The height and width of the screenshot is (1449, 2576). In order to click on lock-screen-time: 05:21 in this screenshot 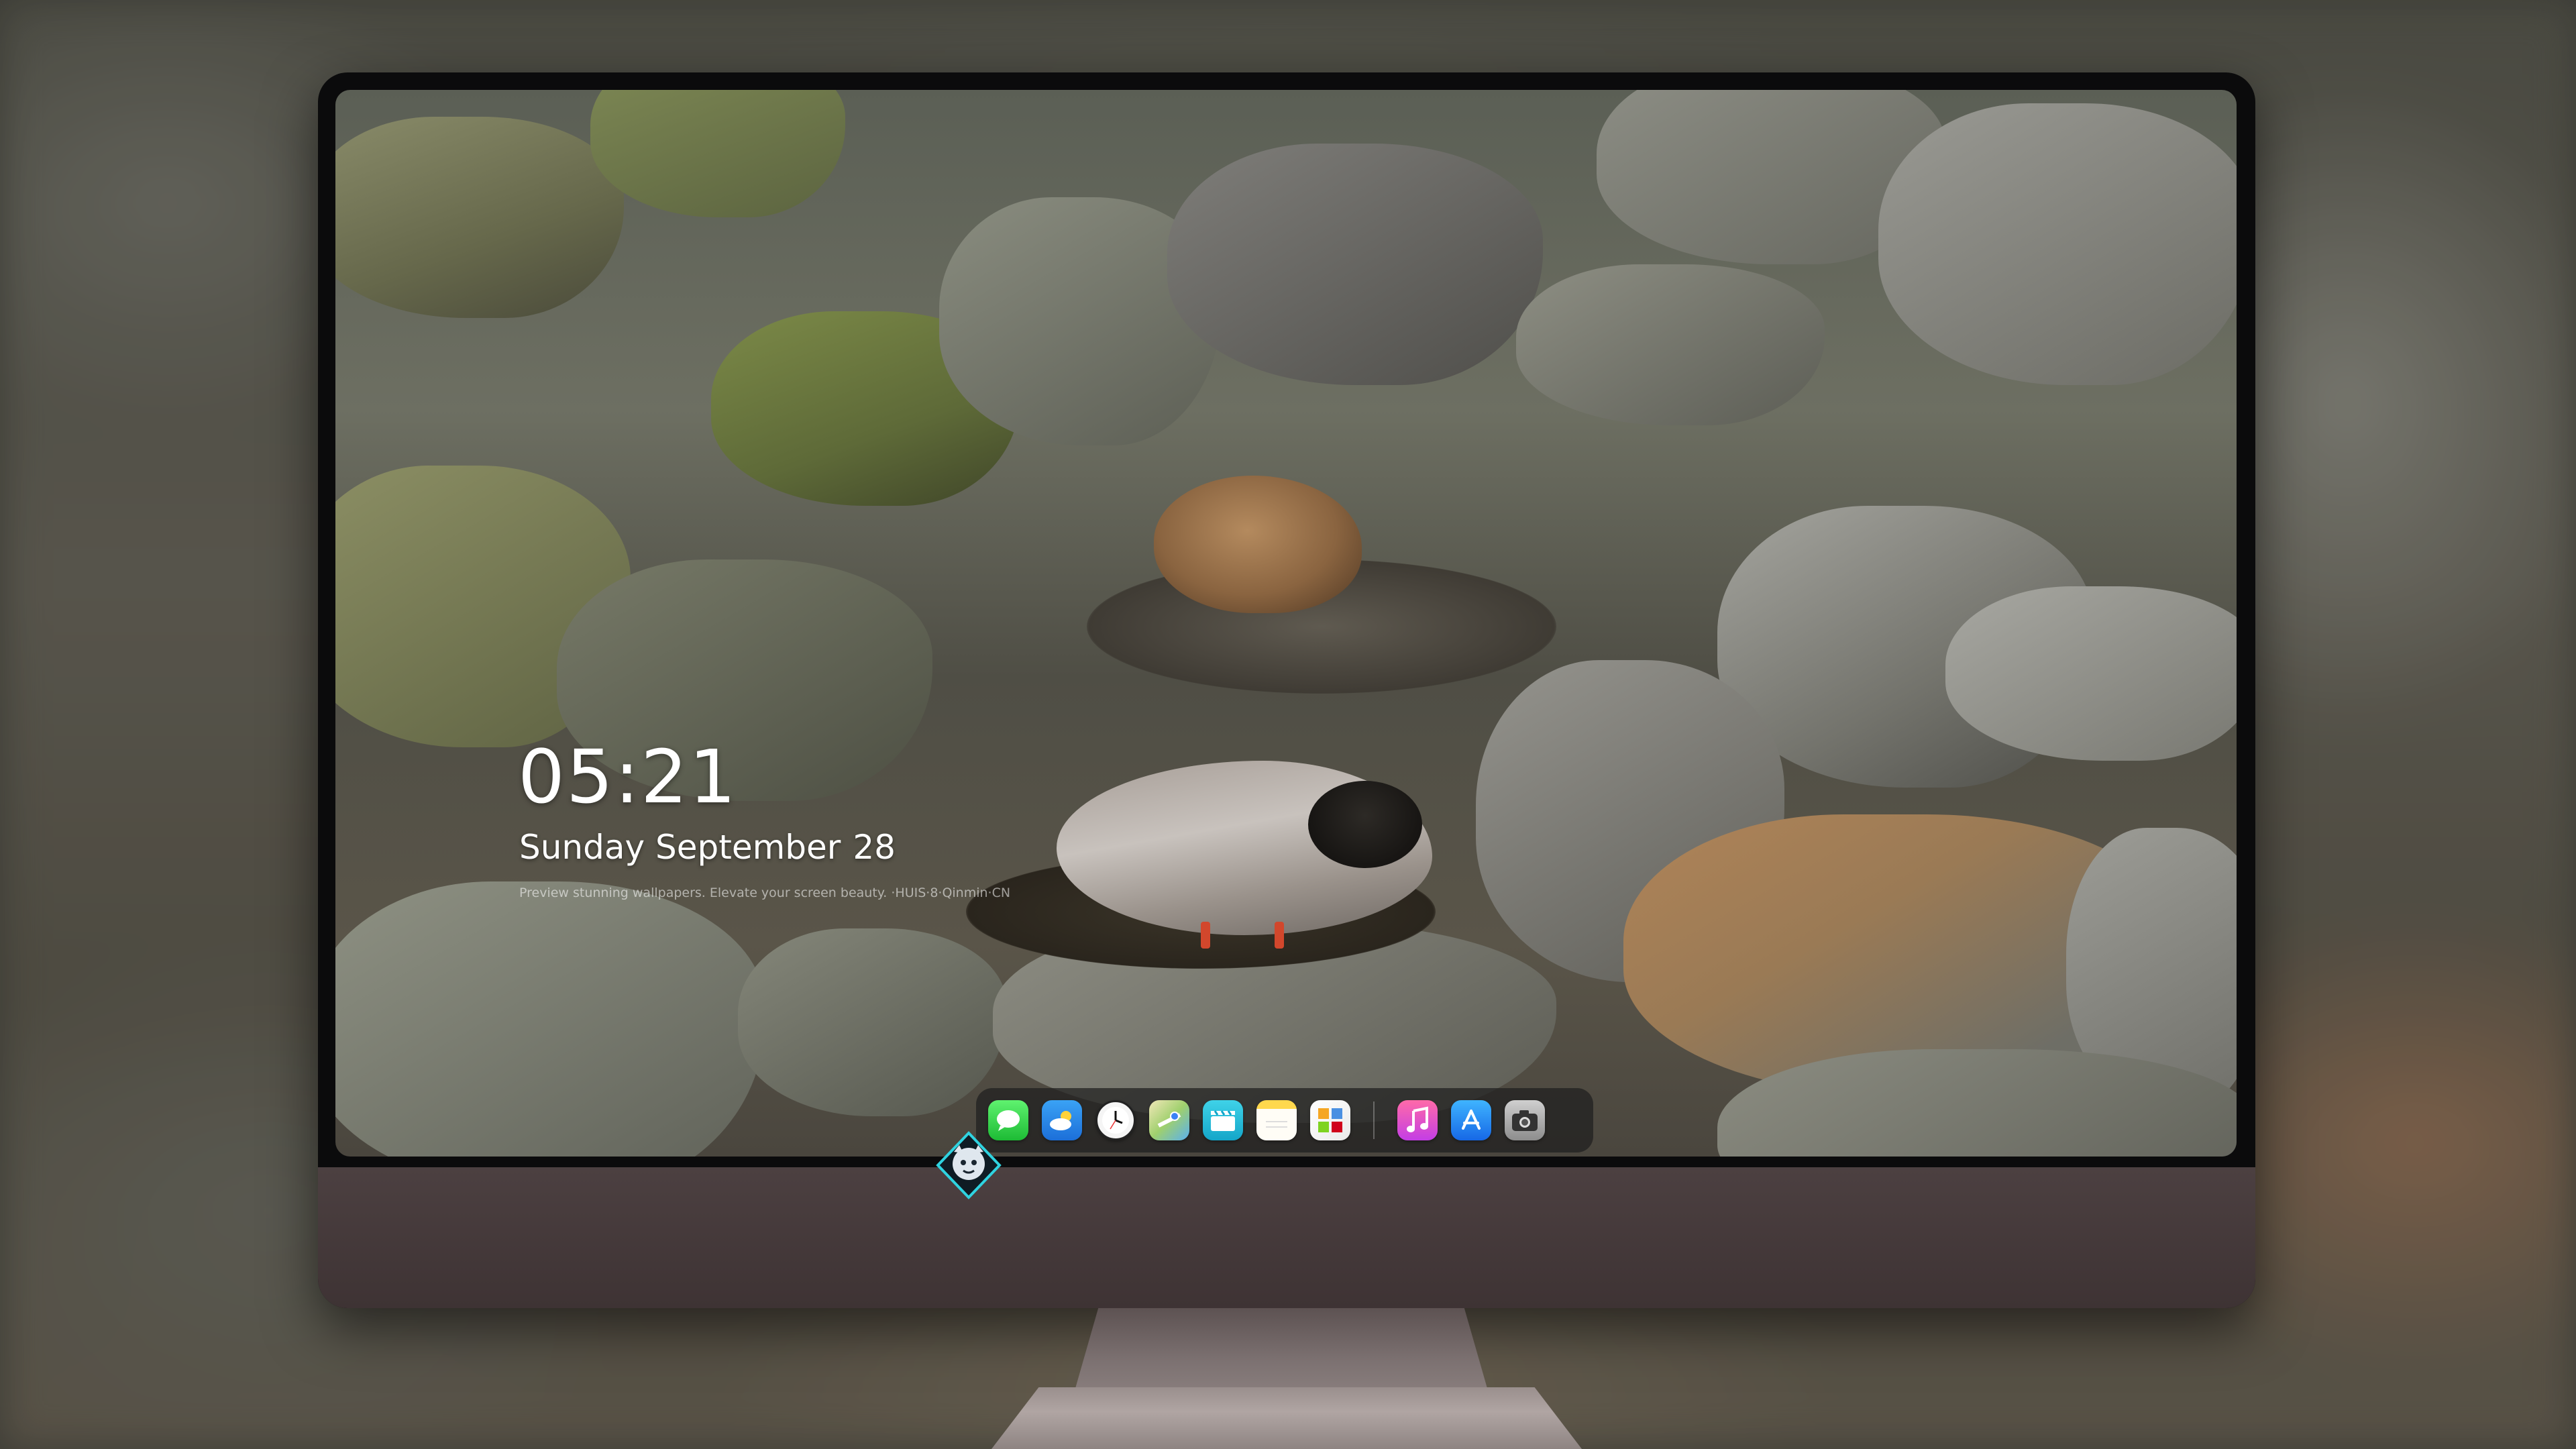, I will do `click(628, 777)`.